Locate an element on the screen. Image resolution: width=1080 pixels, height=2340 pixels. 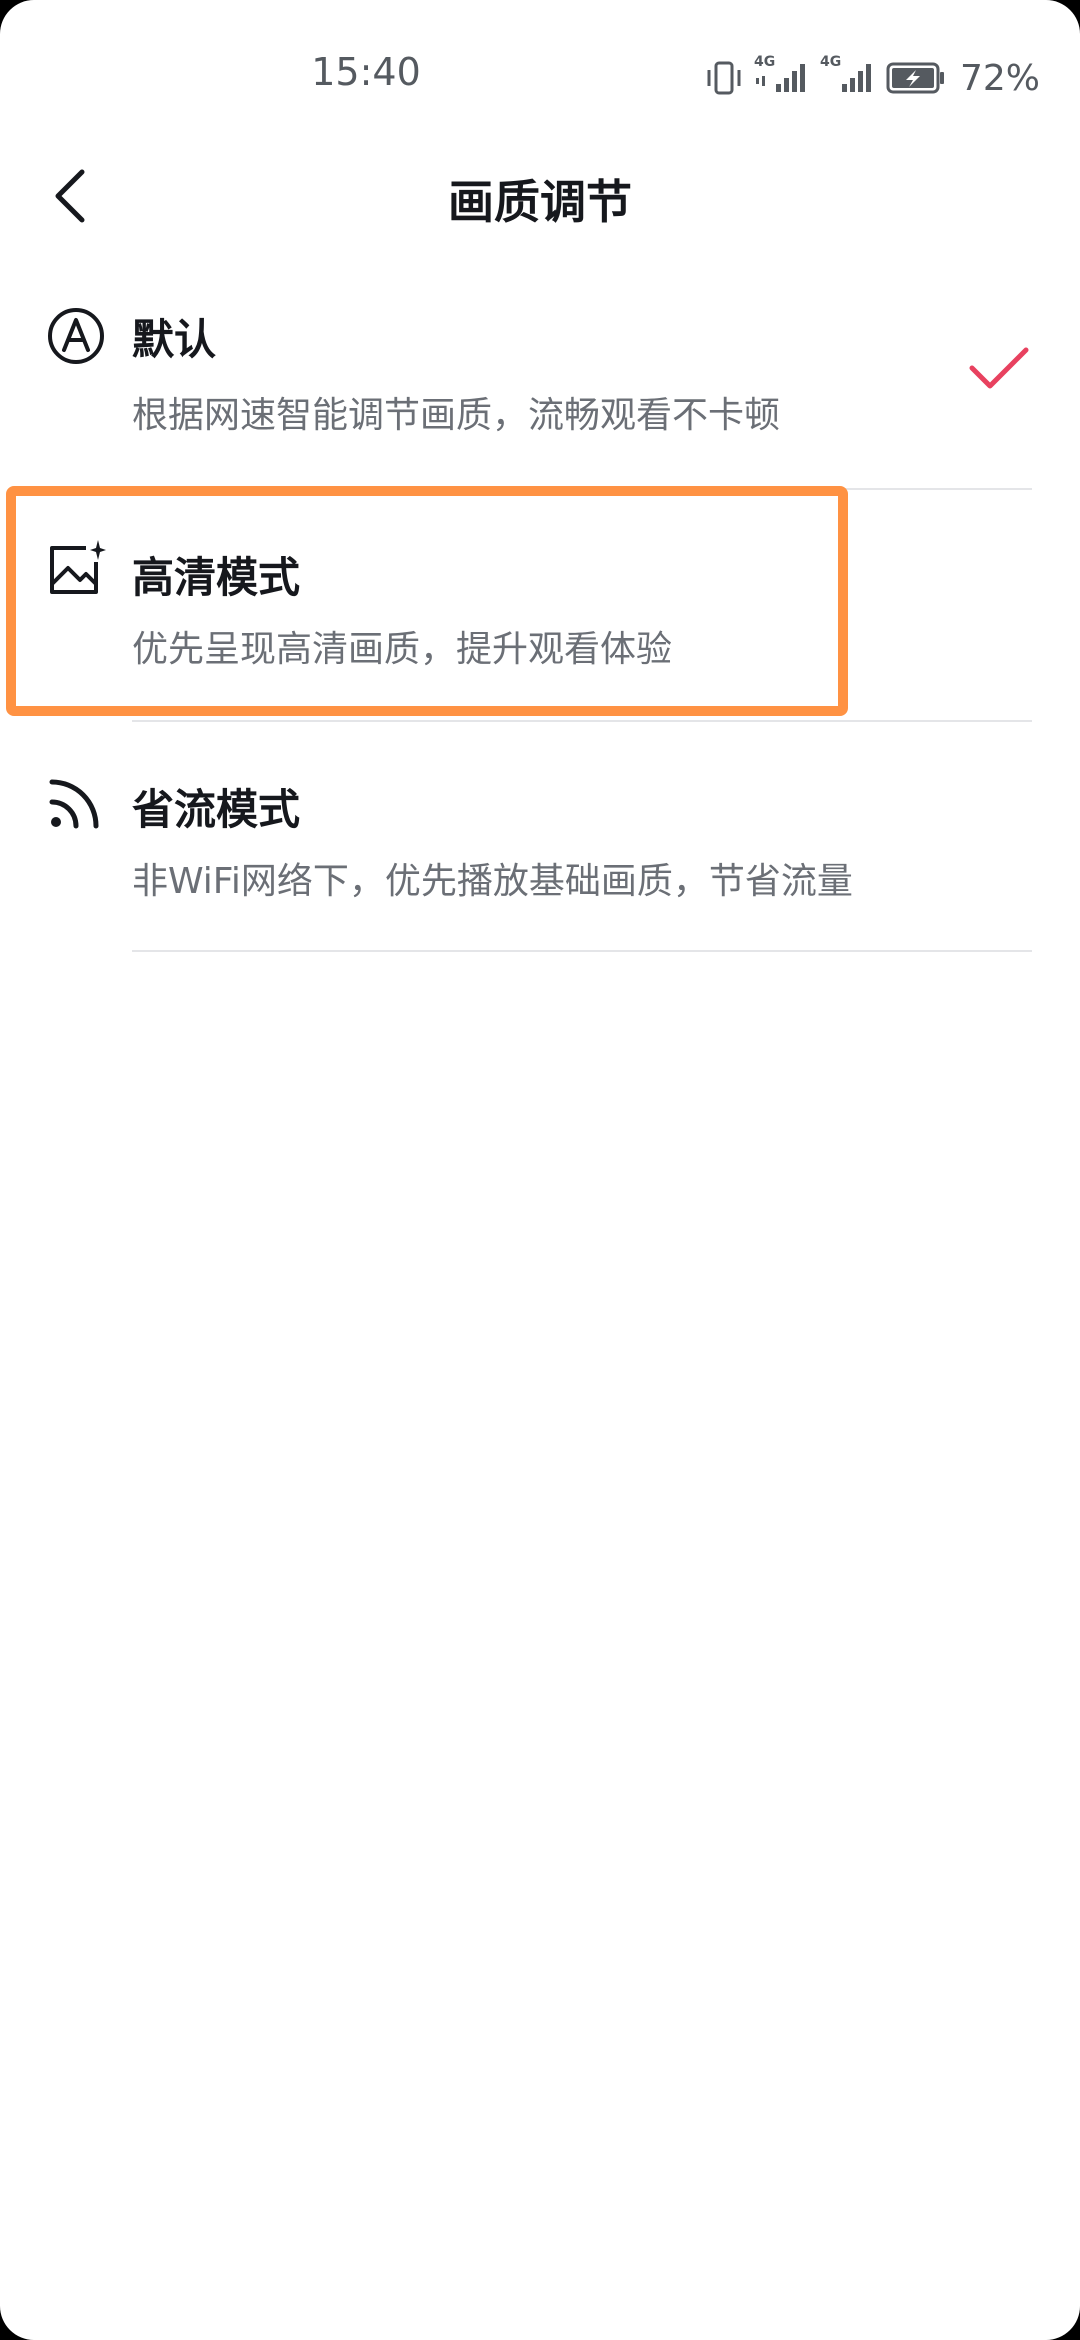
signal-1: 4G is located at coordinates (782, 76).